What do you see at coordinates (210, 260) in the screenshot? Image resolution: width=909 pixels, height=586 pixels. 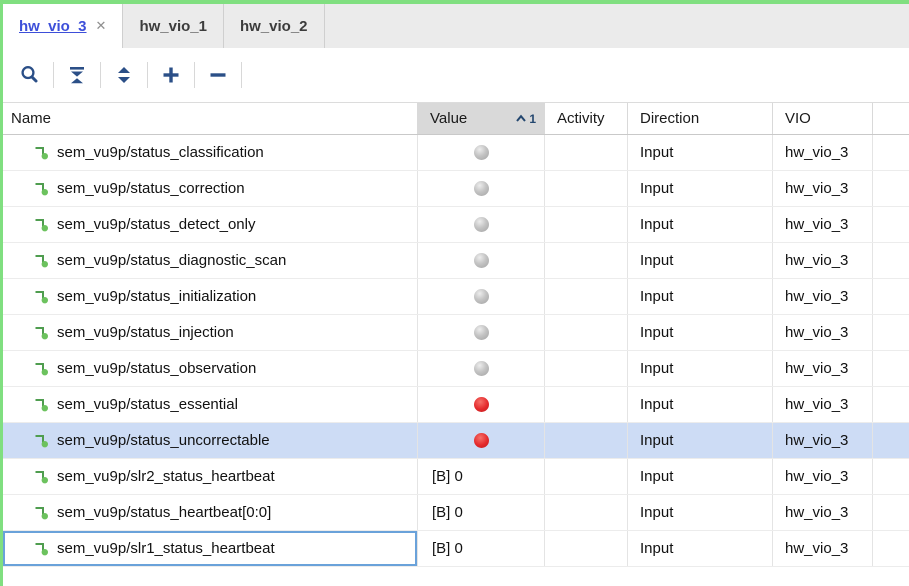 I see `name-cell: sem_vu9p/status_diagnostic_scan` at bounding box center [210, 260].